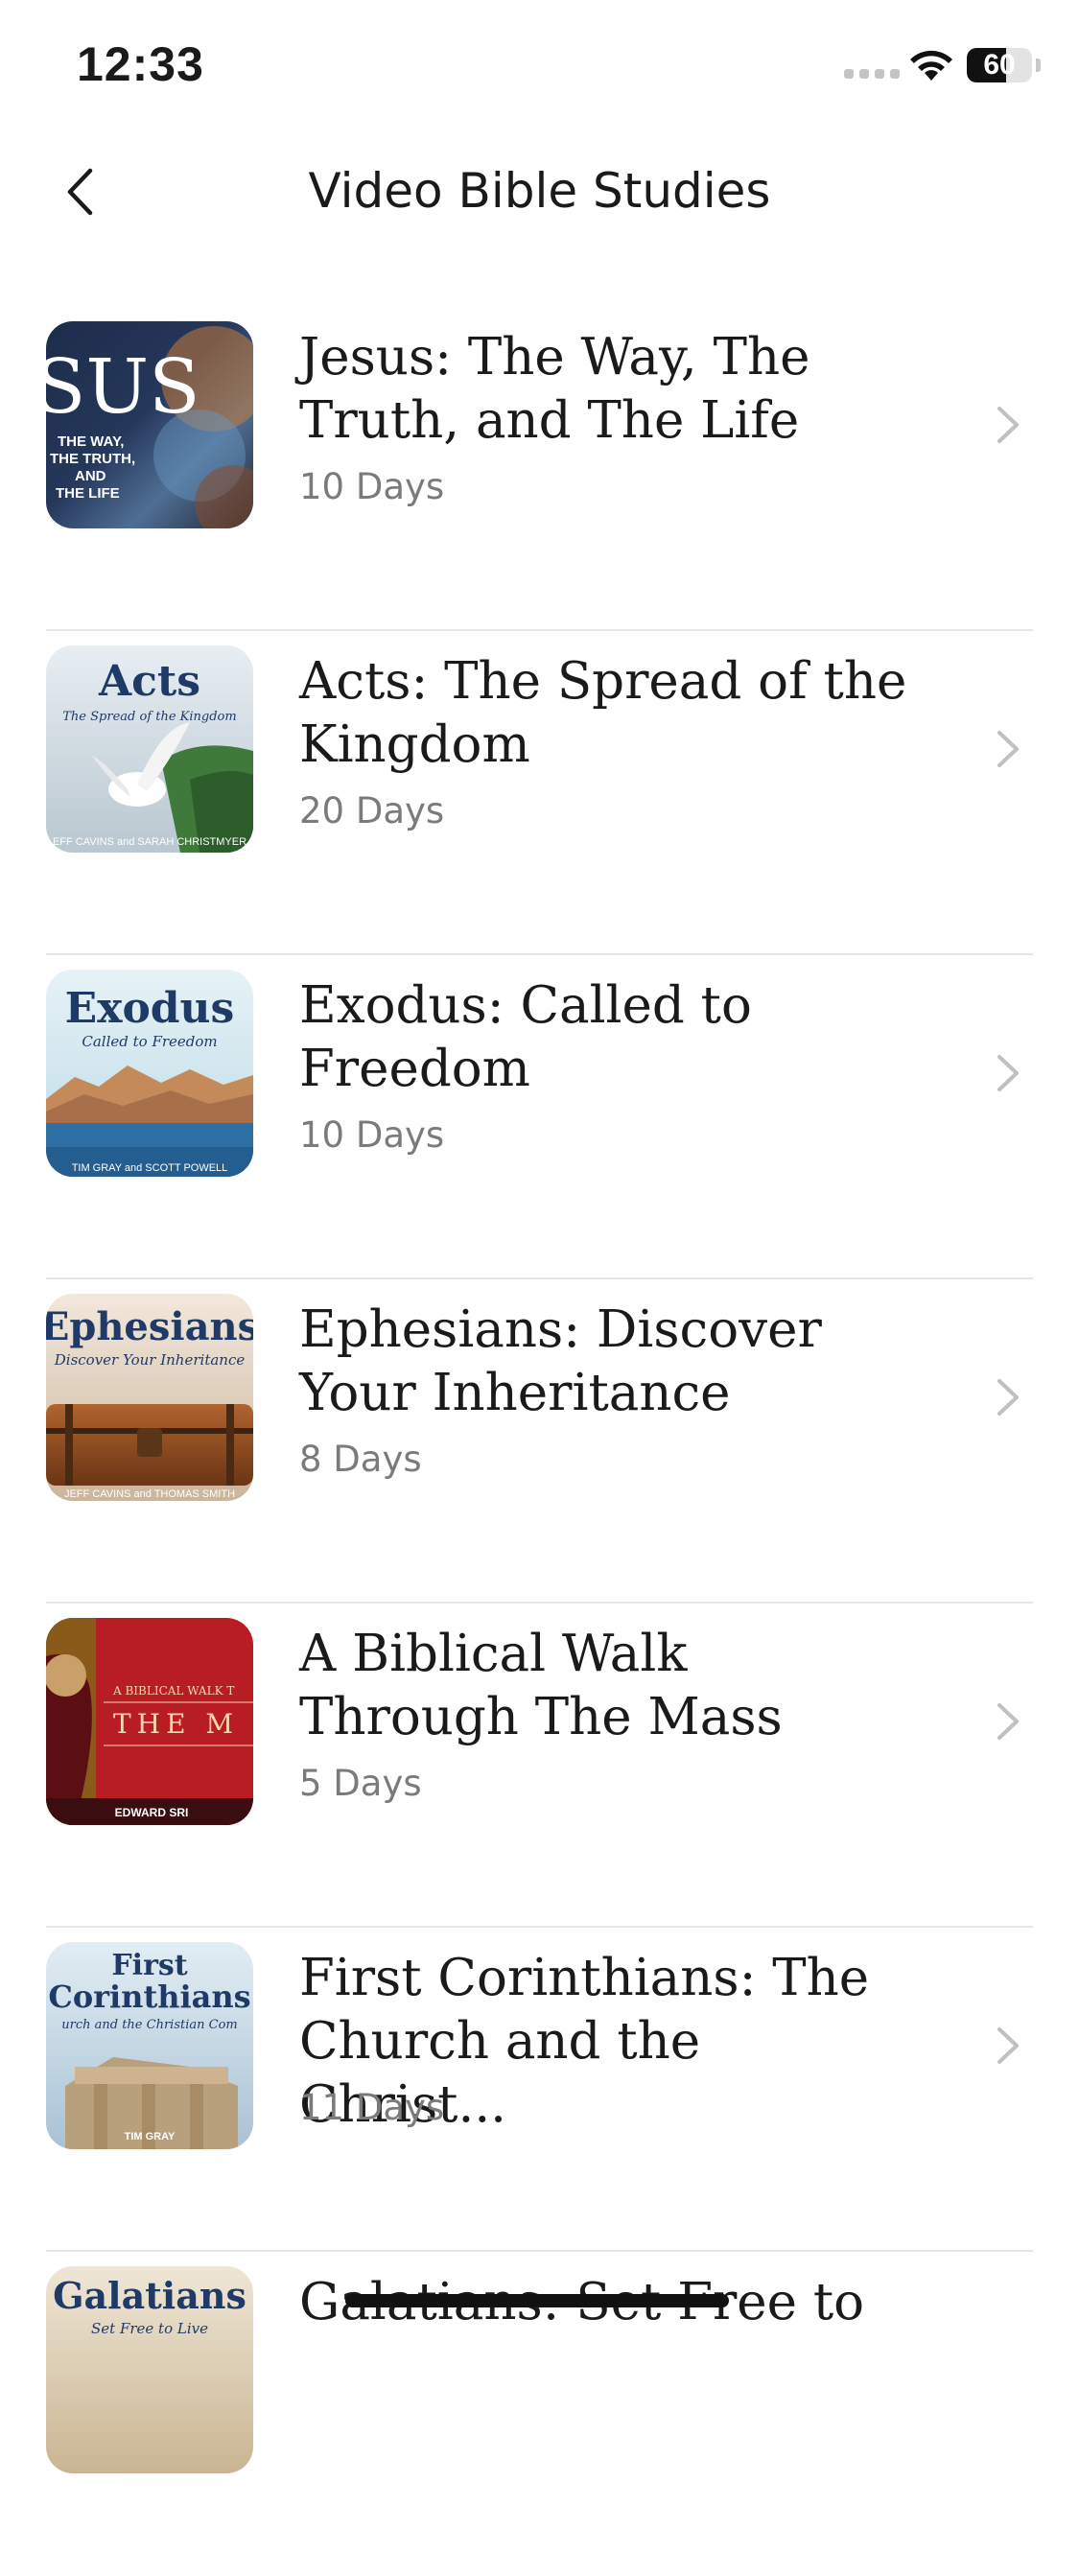 The height and width of the screenshot is (2576, 1079). What do you see at coordinates (360, 1459) in the screenshot?
I see `study-duration: 8 Days` at bounding box center [360, 1459].